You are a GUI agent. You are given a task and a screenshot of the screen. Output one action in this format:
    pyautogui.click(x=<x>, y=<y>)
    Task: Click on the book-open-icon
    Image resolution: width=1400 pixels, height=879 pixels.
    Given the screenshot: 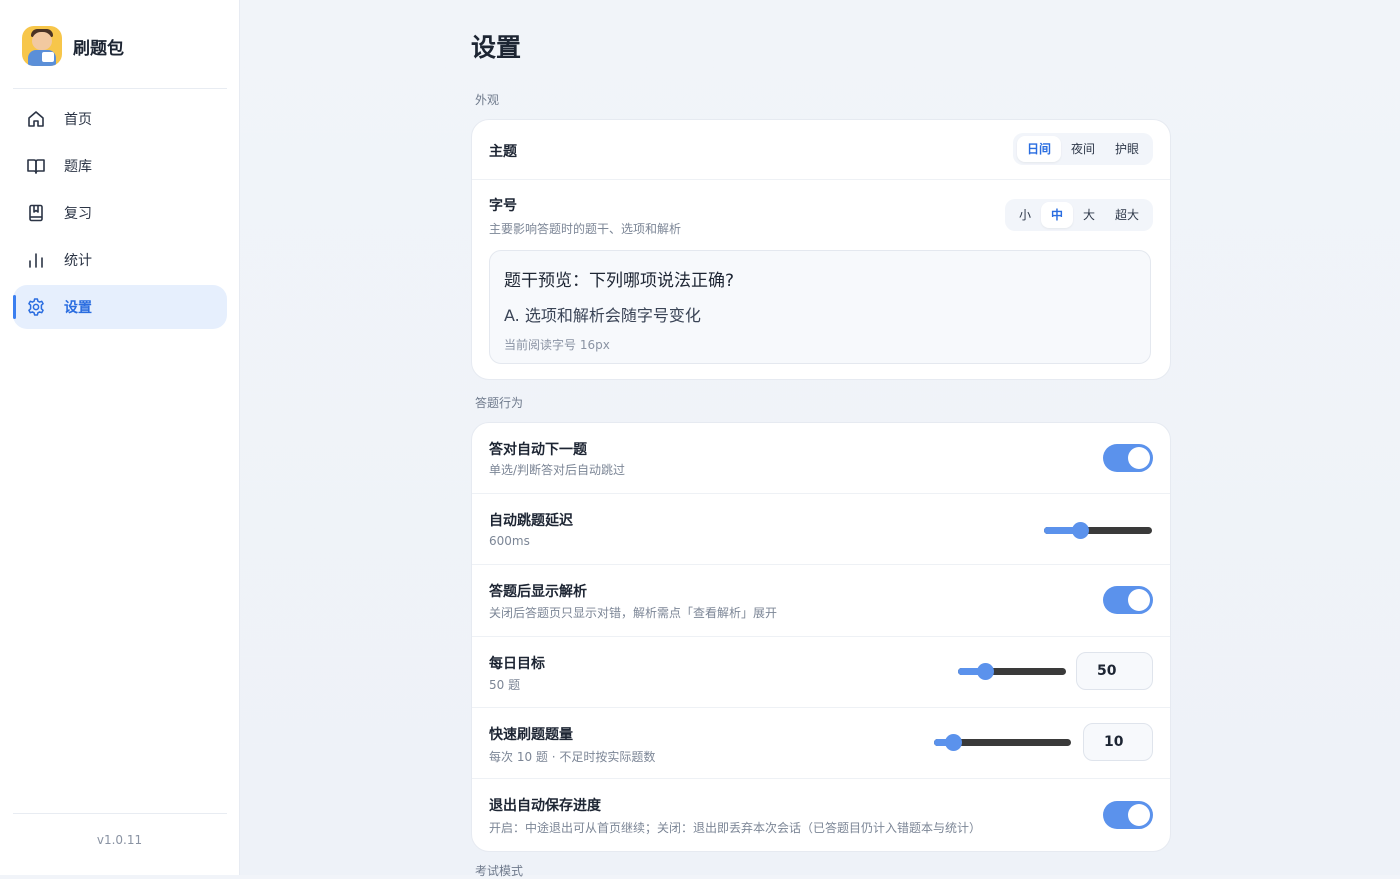 What is the action you would take?
    pyautogui.click(x=36, y=166)
    